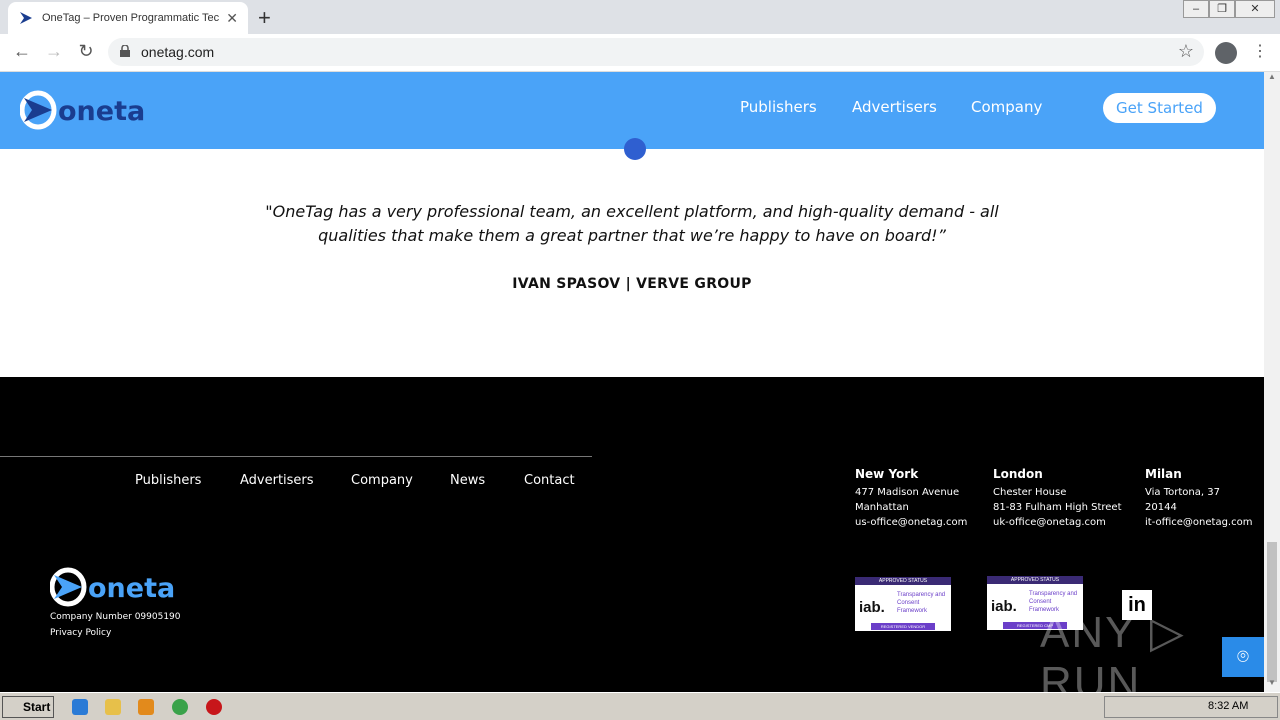  Describe the element at coordinates (22, 51) in the screenshot. I see `back-icon: ←` at that location.